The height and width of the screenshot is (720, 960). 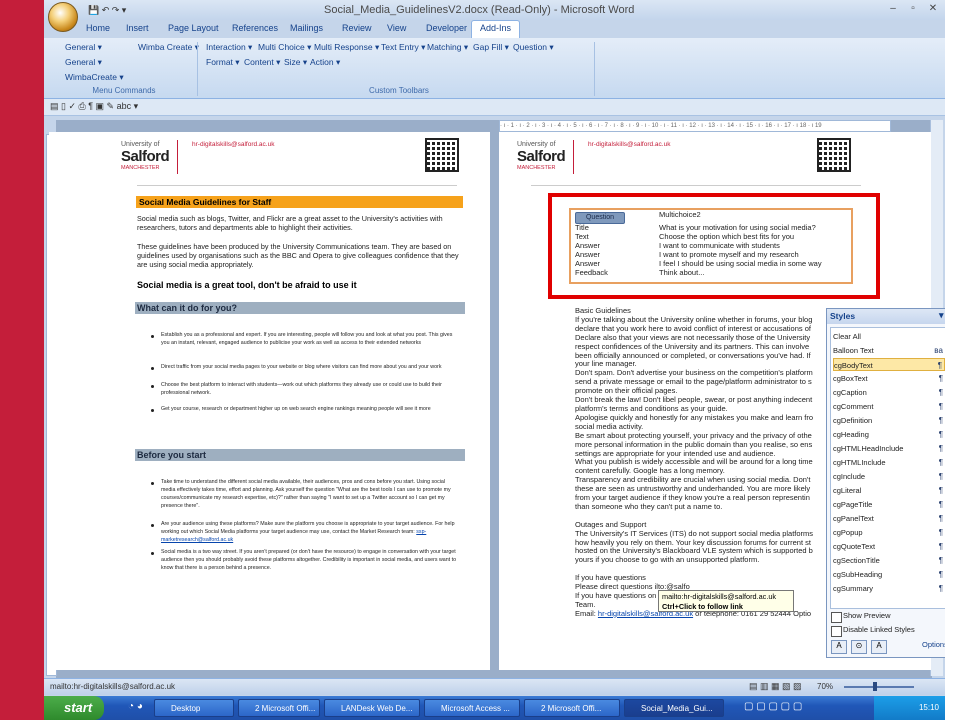 I want to click on show-preview-checkbox, so click(x=836, y=617).